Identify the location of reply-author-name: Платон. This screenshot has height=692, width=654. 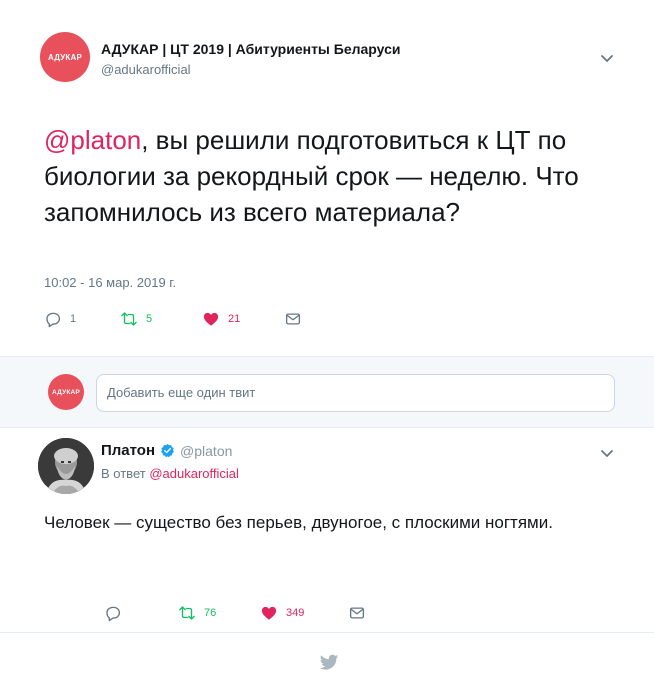
(128, 450).